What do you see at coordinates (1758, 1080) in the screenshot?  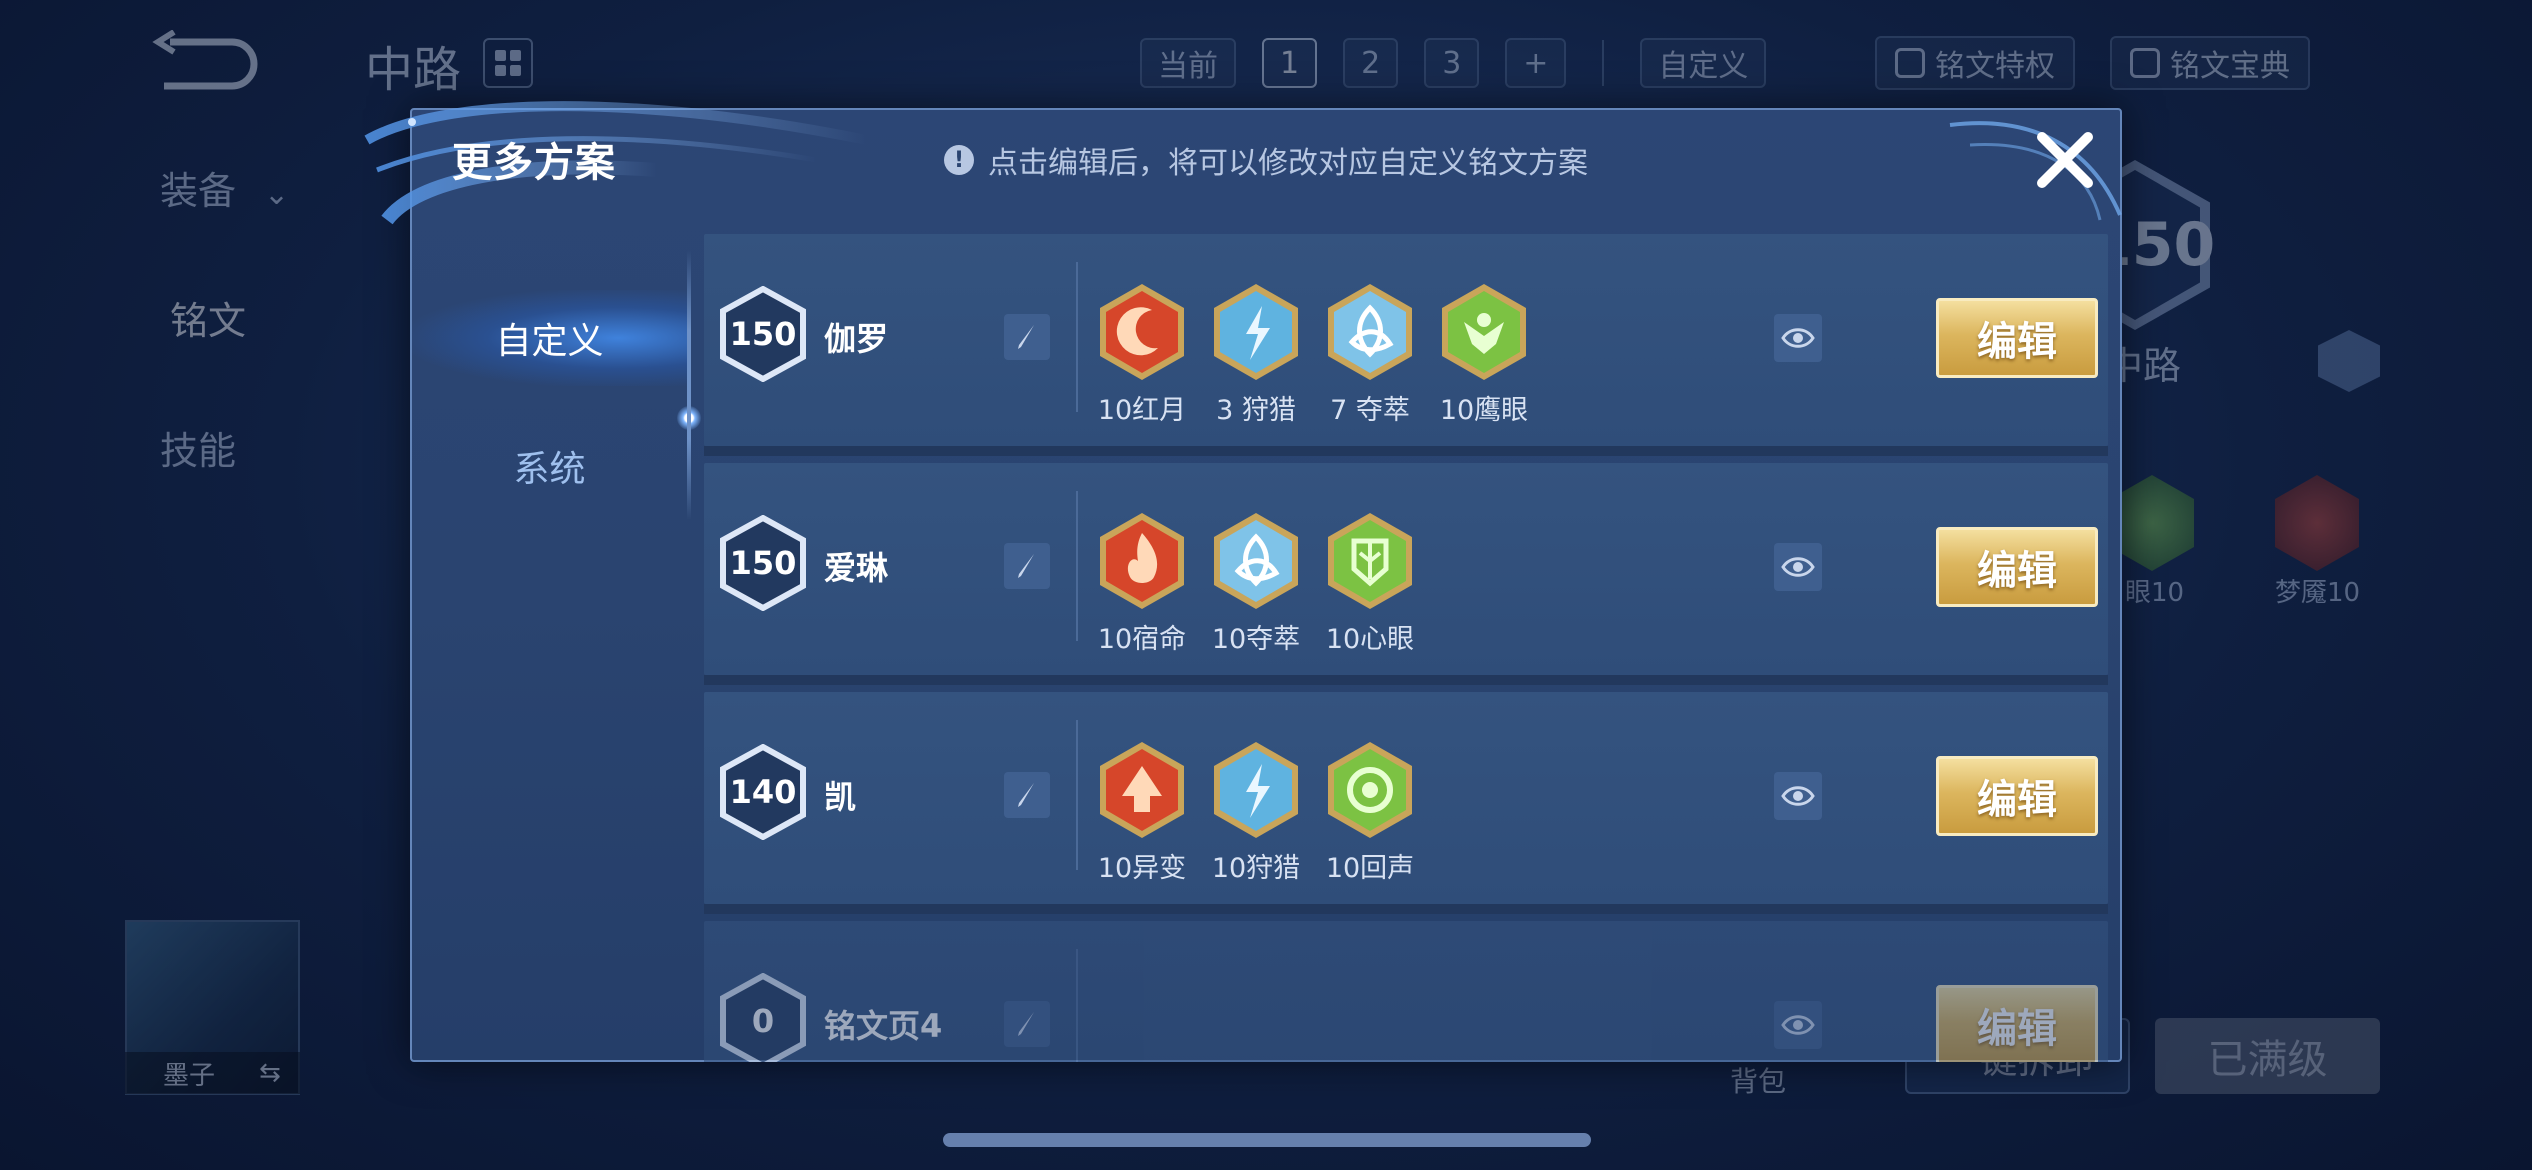 I see `bag-label: 背包` at bounding box center [1758, 1080].